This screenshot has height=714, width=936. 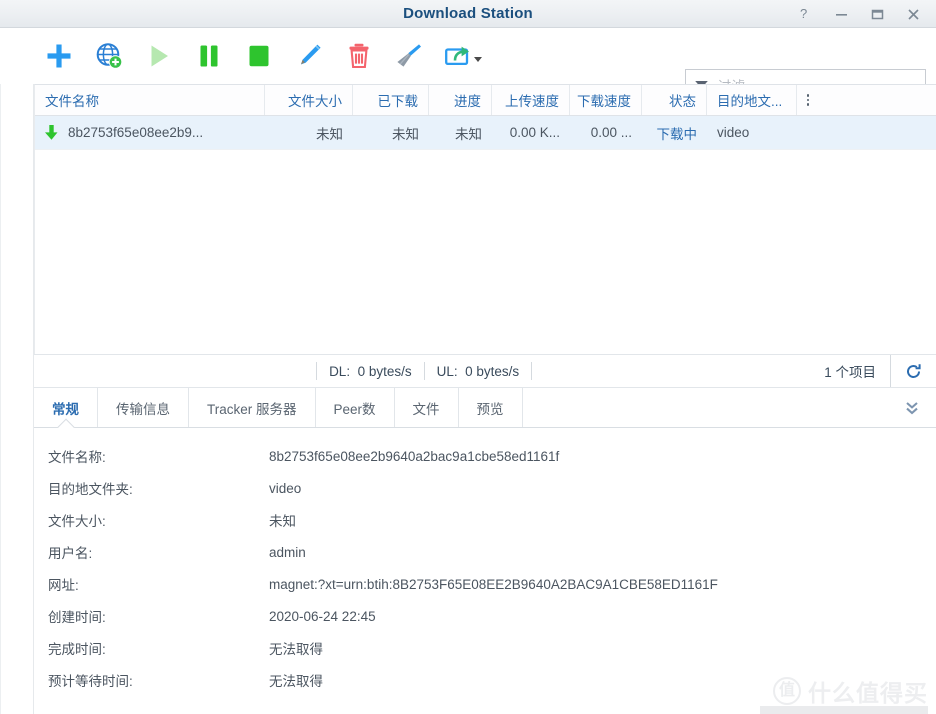 I want to click on detail-label: 文件名称:, so click(x=77, y=457).